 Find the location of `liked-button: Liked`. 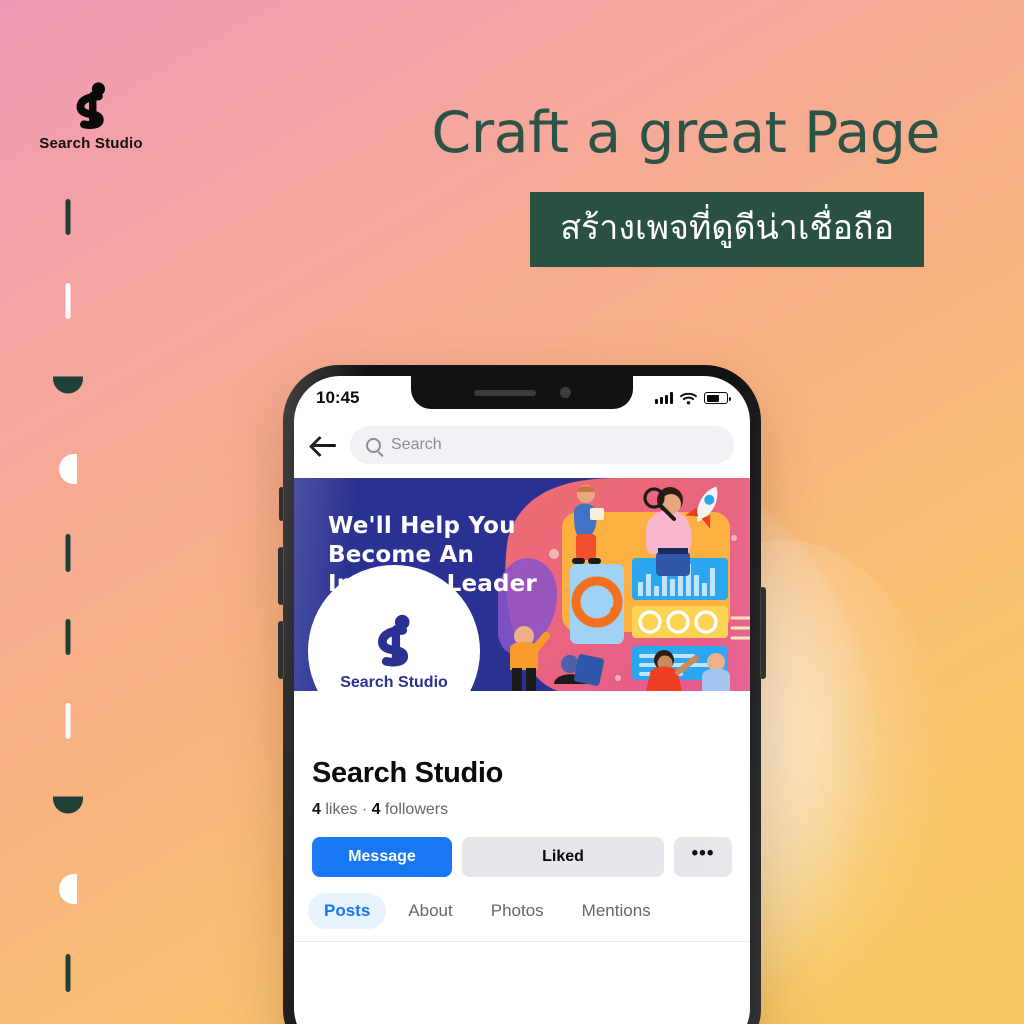

liked-button: Liked is located at coordinates (563, 857).